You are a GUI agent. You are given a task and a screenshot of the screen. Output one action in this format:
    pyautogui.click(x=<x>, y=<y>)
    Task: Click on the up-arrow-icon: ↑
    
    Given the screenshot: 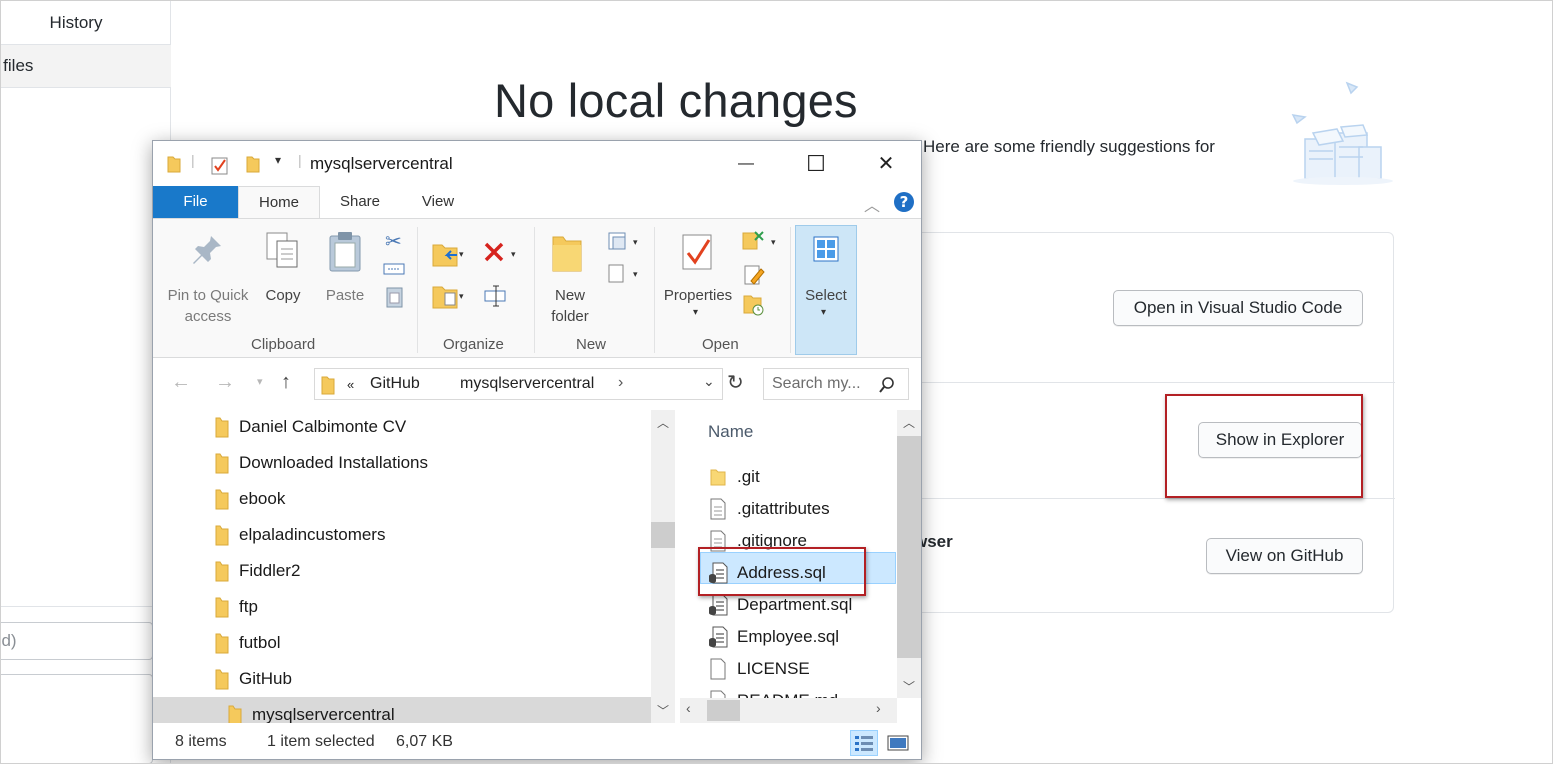 What is the action you would take?
    pyautogui.click(x=286, y=382)
    